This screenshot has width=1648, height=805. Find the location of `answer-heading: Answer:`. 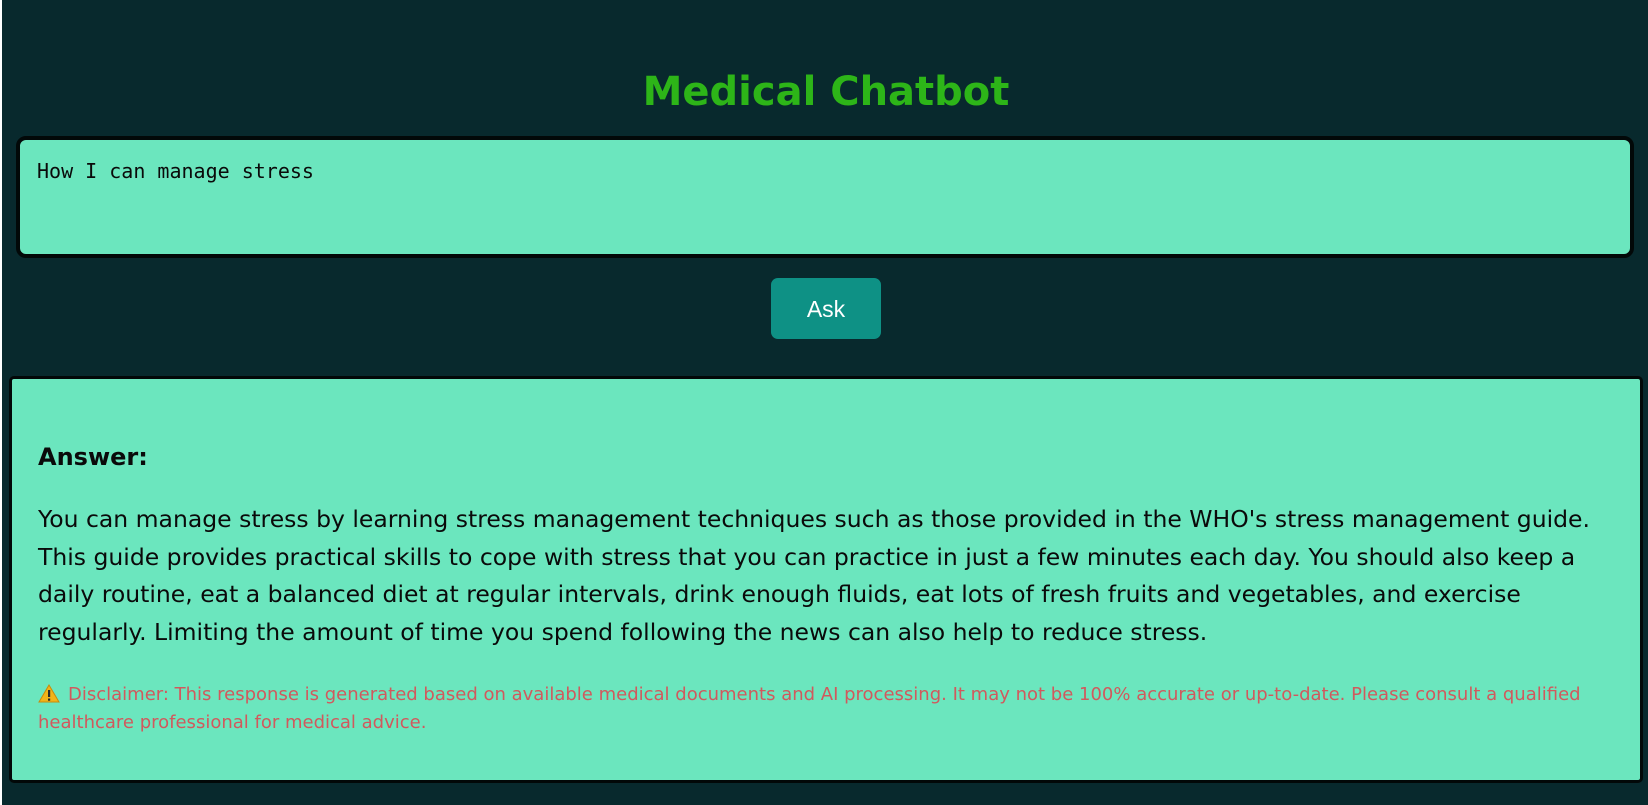

answer-heading: Answer: is located at coordinates (93, 457).